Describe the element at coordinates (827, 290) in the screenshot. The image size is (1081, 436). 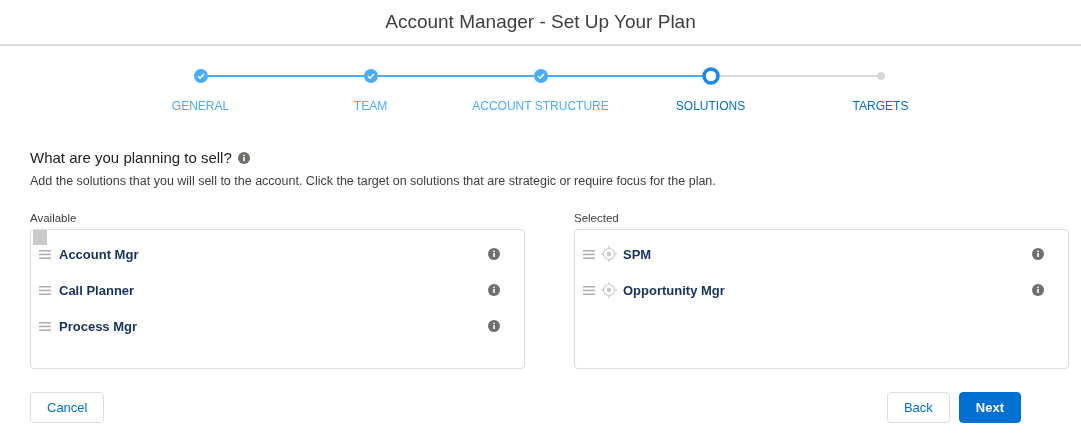
I see `solution-name: Opportunity Mgr` at that location.